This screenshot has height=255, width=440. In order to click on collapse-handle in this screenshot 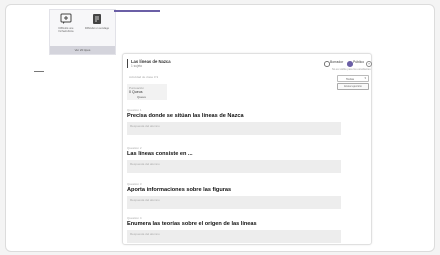, I will do `click(39, 71)`.